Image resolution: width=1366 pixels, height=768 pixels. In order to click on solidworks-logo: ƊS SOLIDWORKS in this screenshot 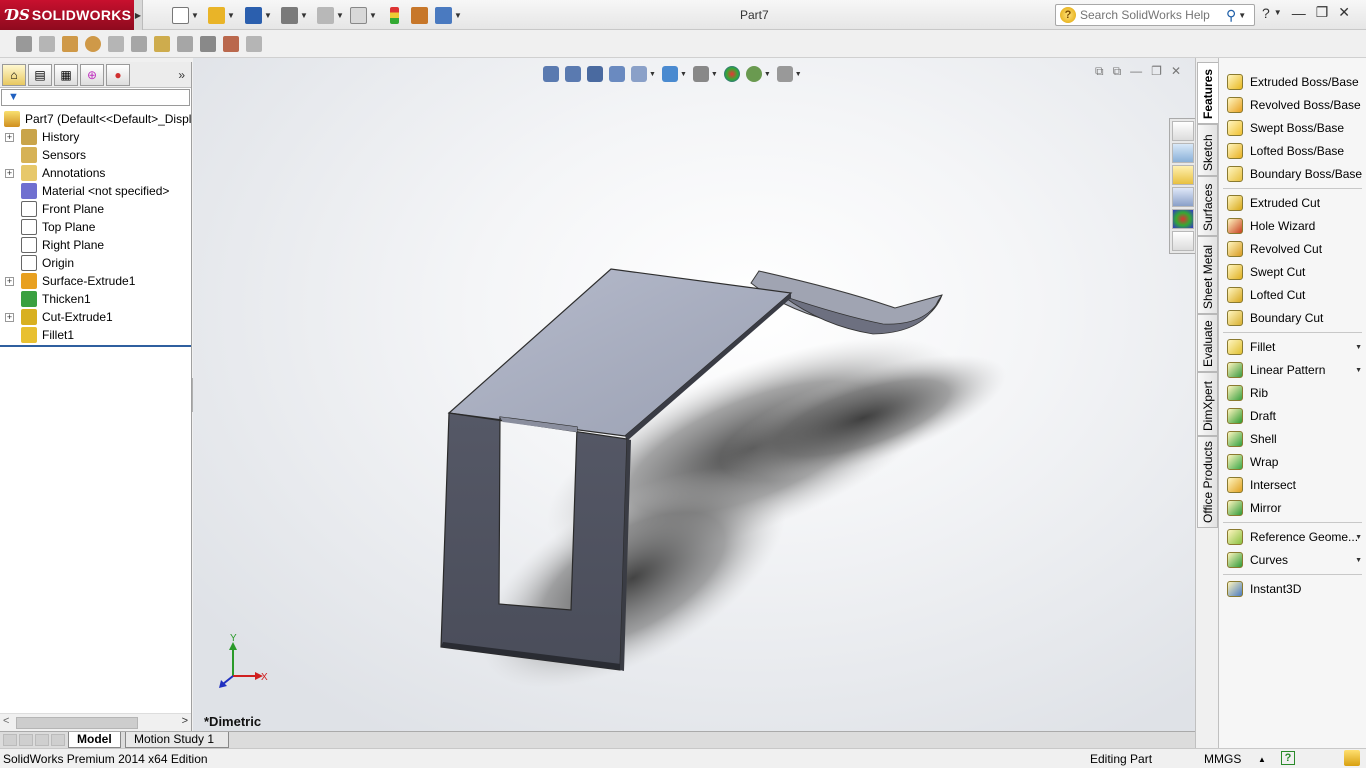, I will do `click(67, 15)`.